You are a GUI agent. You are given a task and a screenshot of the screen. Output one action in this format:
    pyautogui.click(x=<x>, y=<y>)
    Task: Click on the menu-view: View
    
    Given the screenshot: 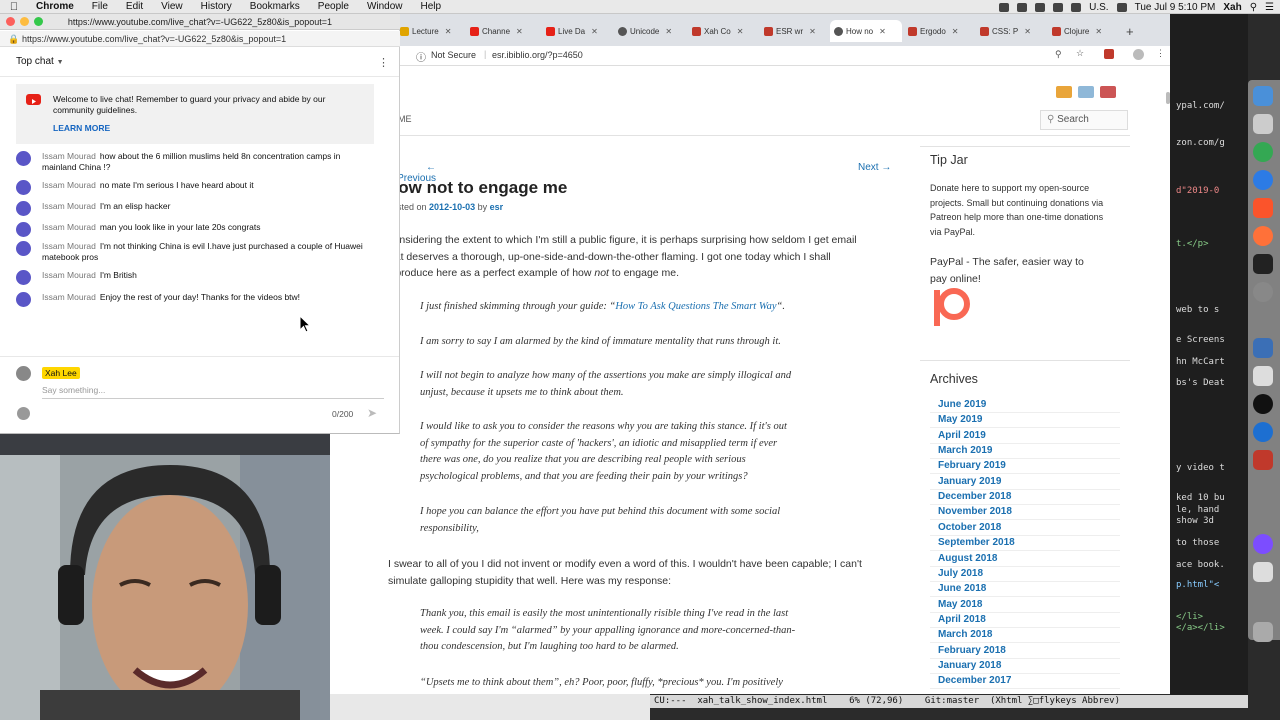 What is the action you would take?
    pyautogui.click(x=177, y=6)
    